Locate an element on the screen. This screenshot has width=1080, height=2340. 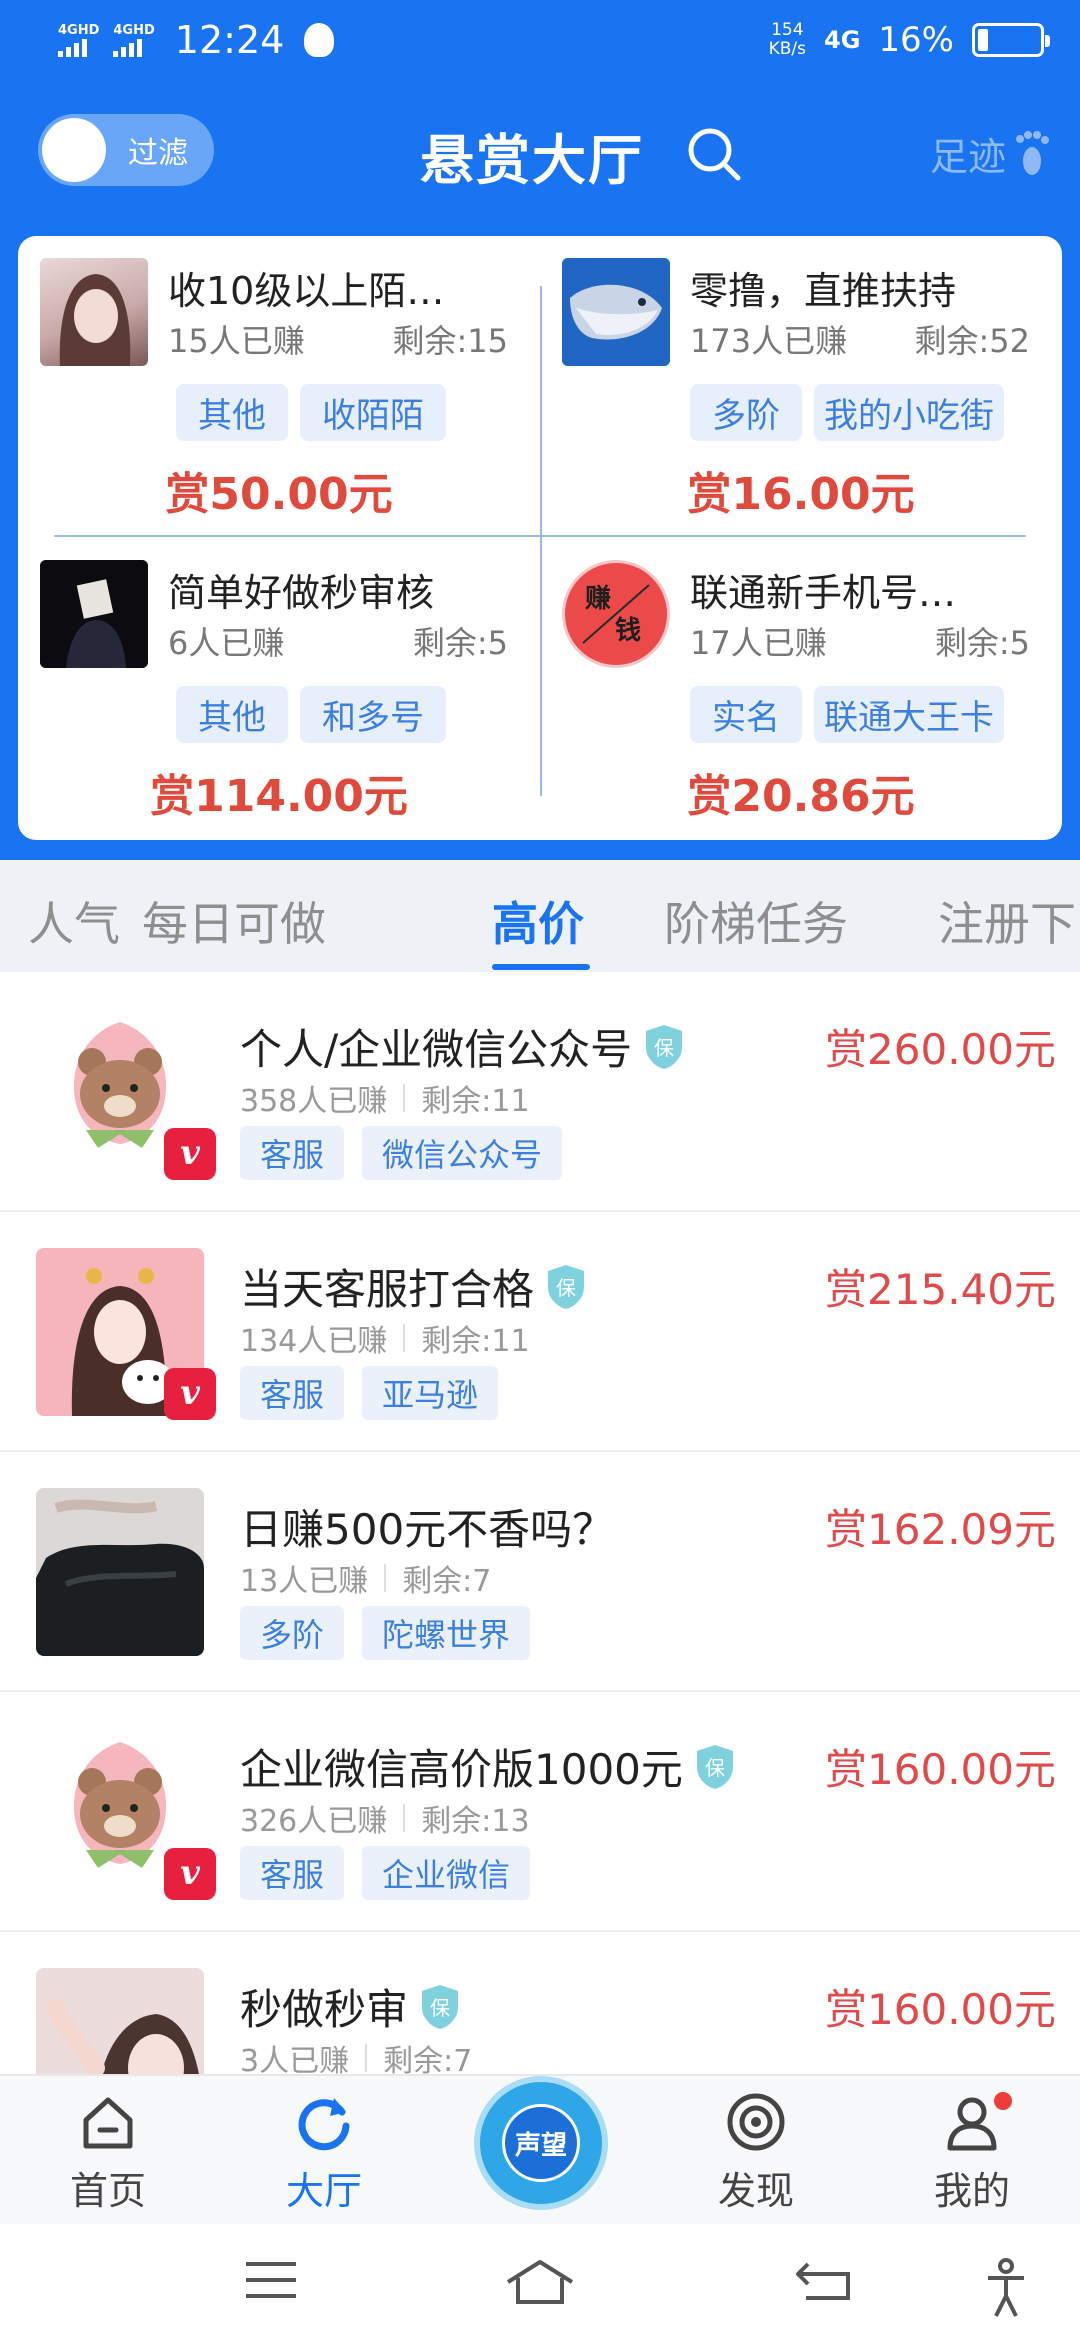
earned-count: 17人已赚 is located at coordinates (758, 643).